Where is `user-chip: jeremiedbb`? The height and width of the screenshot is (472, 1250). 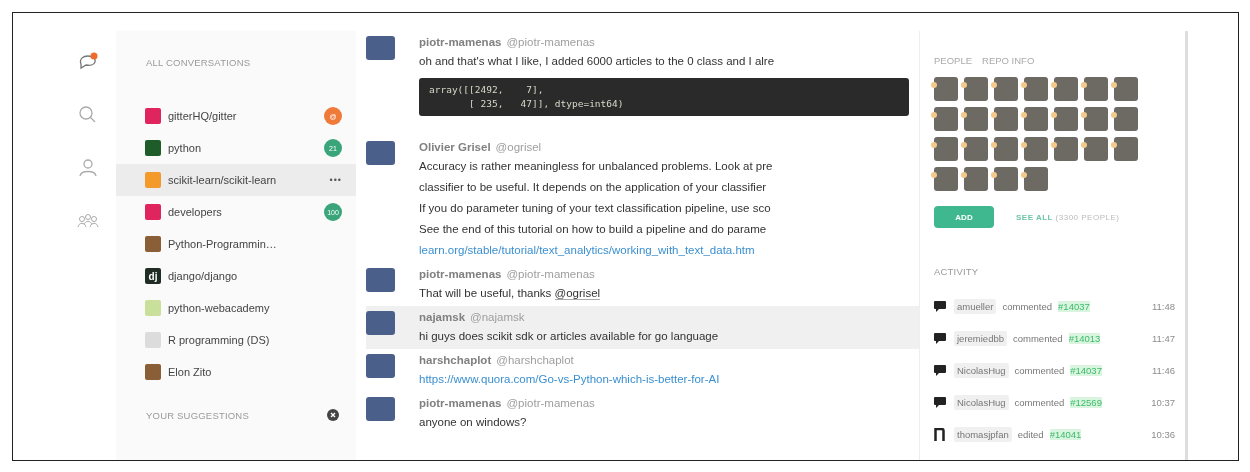 user-chip: jeremiedbb is located at coordinates (980, 338).